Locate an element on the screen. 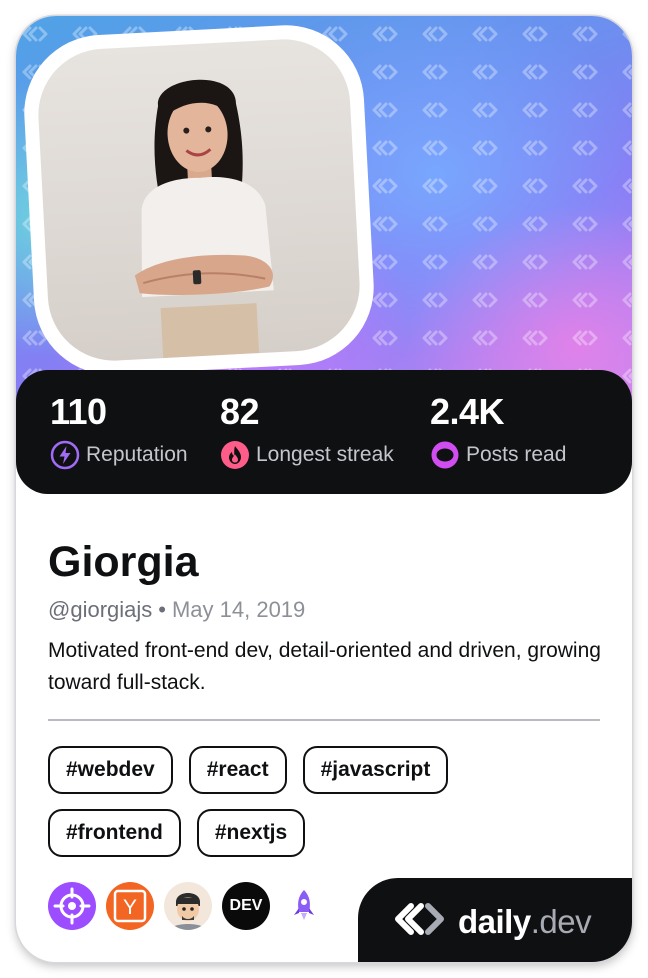 The image size is (648, 978). brand-word-main: daily is located at coordinates (494, 921).